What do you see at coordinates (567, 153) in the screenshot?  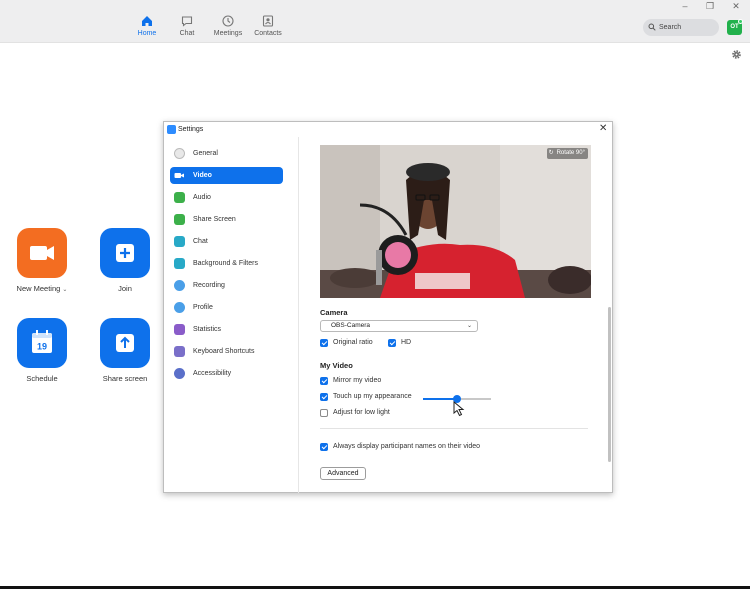 I see `rotate-button: ↻ Rotate 90°` at bounding box center [567, 153].